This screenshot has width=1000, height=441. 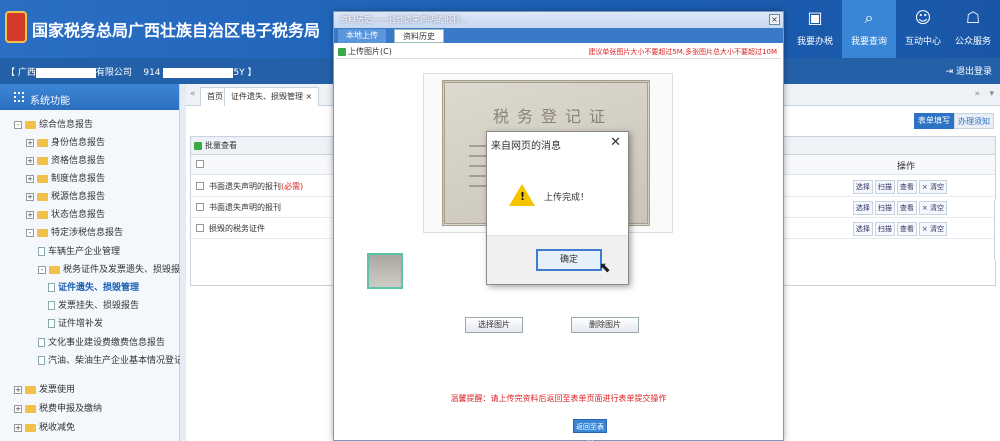 I want to click on tree-item: - 税务证件及发票遗失、损毁报告, so click(x=113, y=270).